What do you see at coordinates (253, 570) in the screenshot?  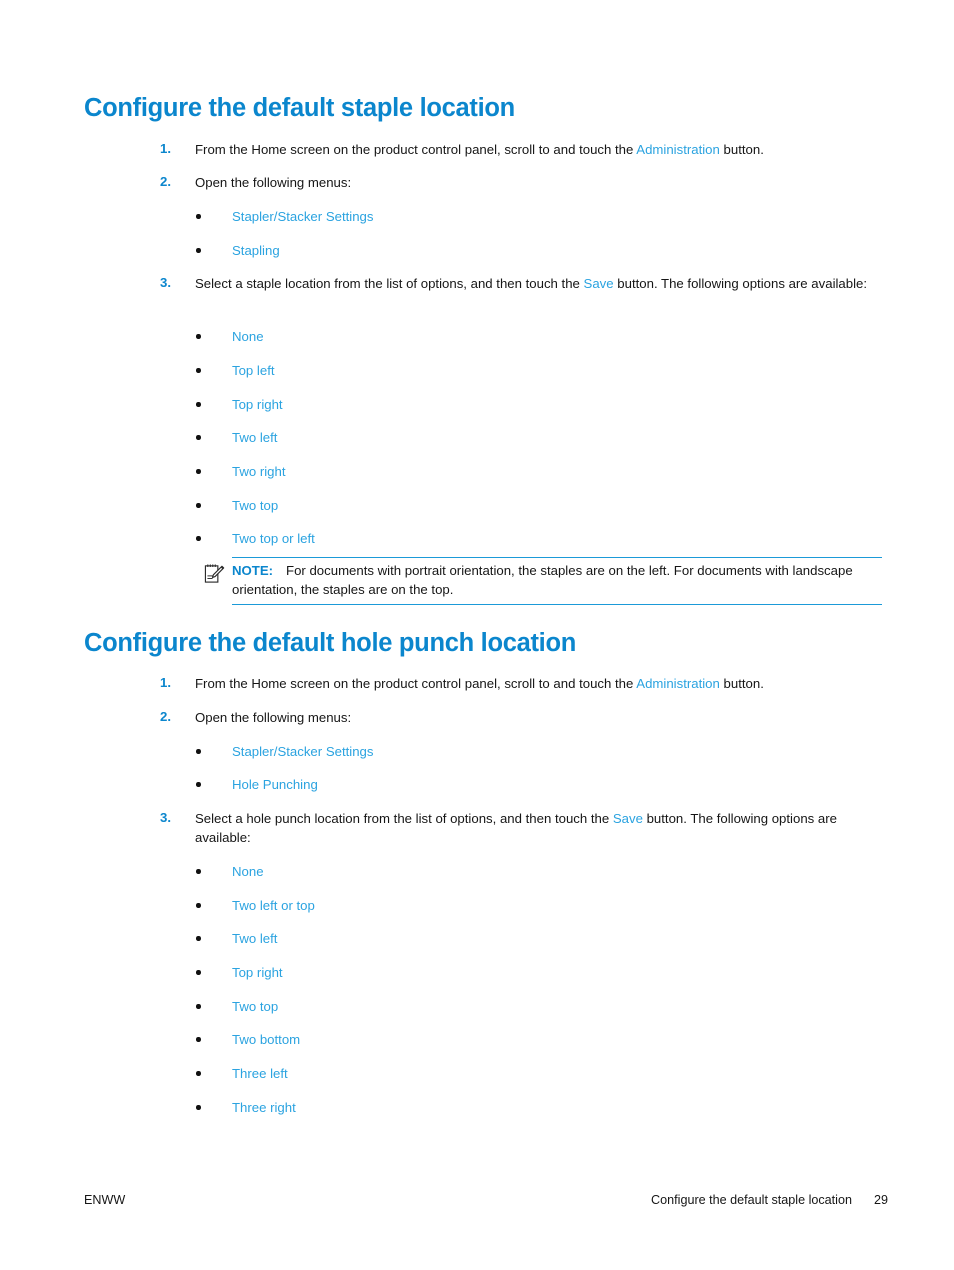 I see `note-label: NOTE:` at bounding box center [253, 570].